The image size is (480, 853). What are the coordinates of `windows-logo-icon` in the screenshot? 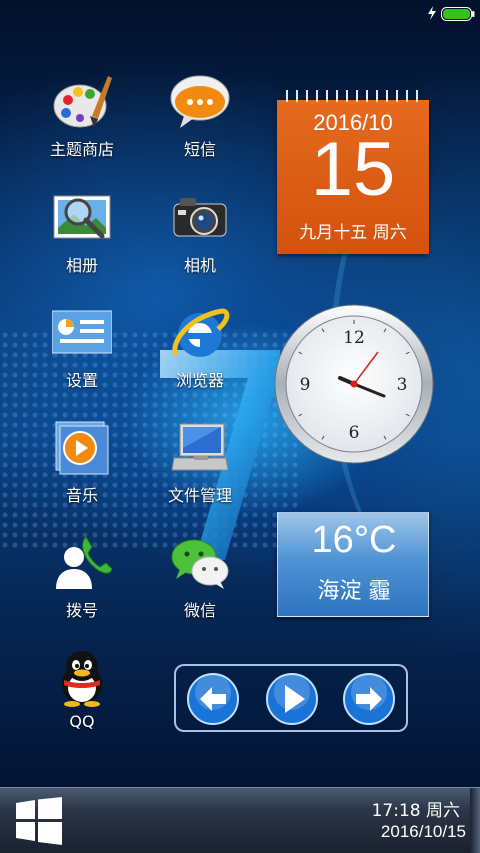 It's located at (39, 821).